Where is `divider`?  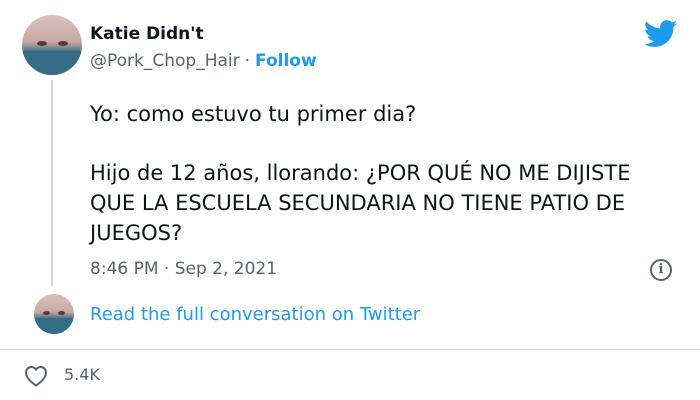
divider is located at coordinates (350, 349).